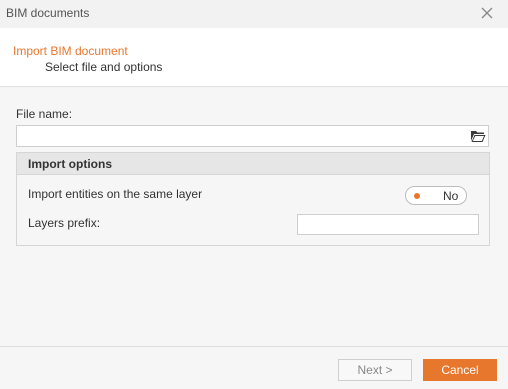 The height and width of the screenshot is (389, 508). Describe the element at coordinates (243, 136) in the screenshot. I see `file-name-input` at that location.